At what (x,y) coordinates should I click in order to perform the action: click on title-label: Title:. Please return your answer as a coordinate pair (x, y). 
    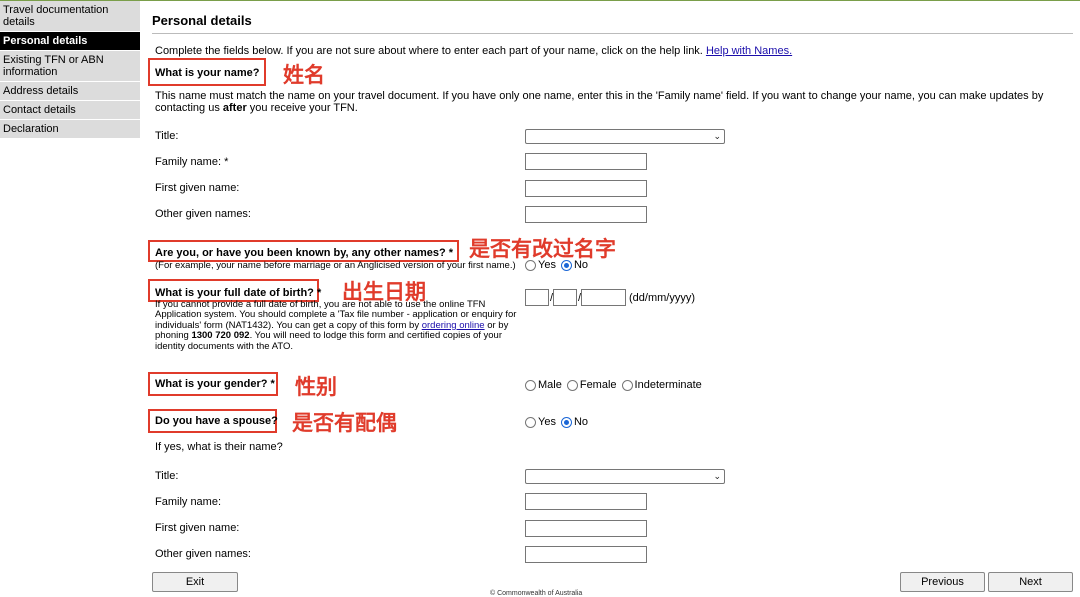
    Looking at the image, I should click on (167, 136).